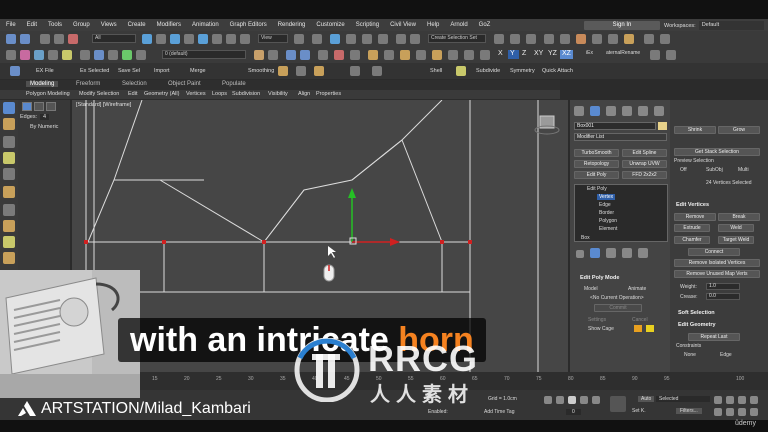  I want to click on ex-selected-button: Ex Selected, so click(94, 71).